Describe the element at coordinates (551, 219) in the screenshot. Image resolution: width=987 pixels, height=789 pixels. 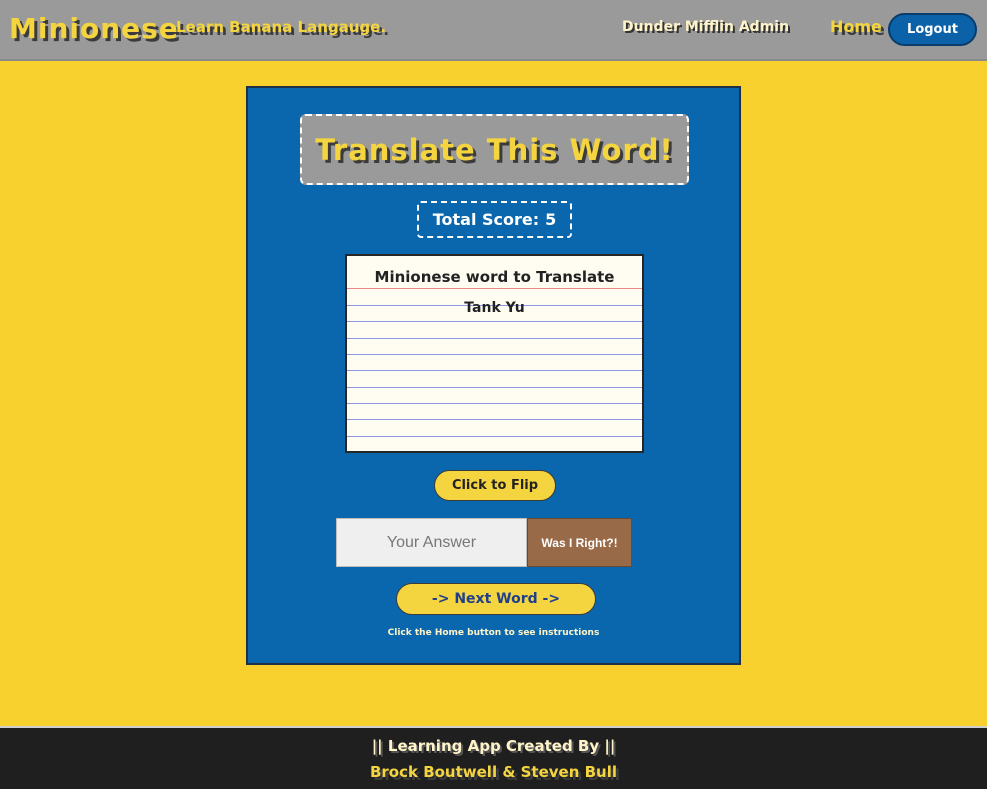
I see `score-value: 5` at that location.